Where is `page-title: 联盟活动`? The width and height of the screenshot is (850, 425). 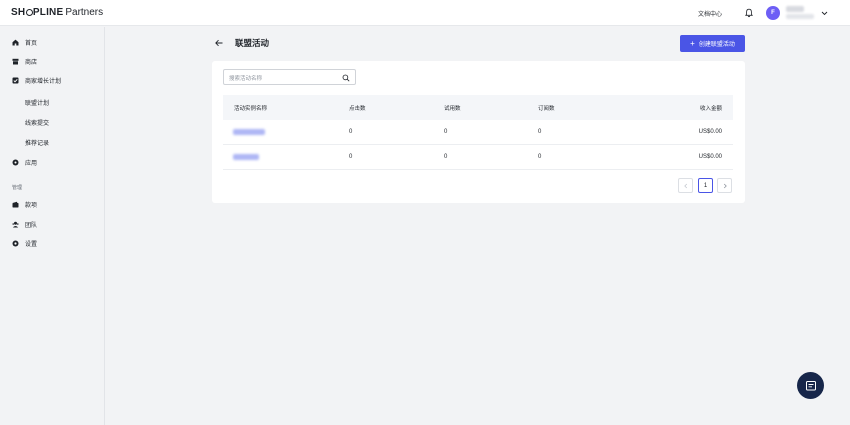
page-title: 联盟活动 is located at coordinates (252, 43).